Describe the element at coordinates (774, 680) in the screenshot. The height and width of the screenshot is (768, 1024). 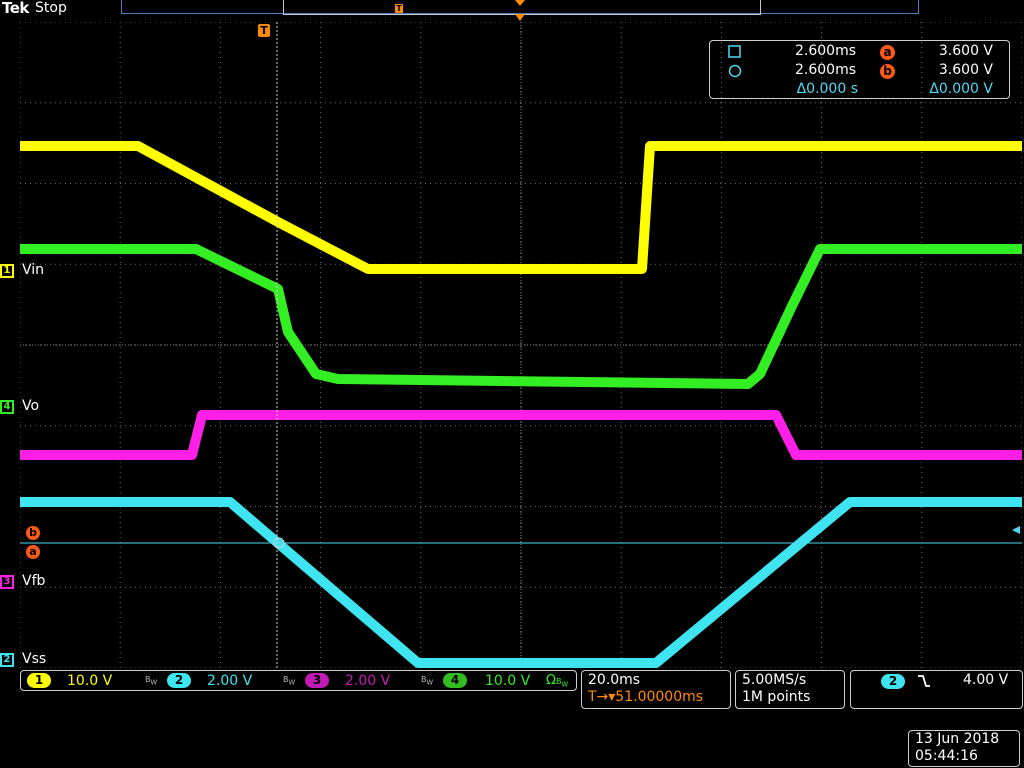
I see `sample-rate: 5.00MS/s` at that location.